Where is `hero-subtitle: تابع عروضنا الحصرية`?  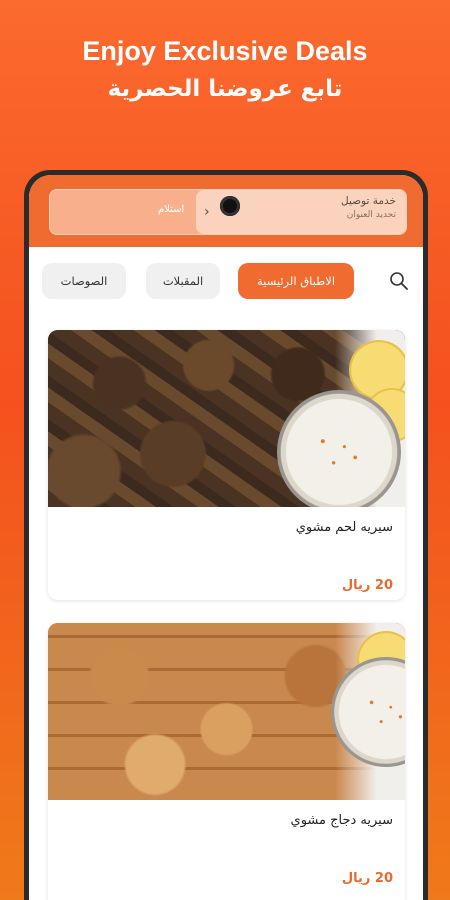 hero-subtitle: تابع عروضنا الحصرية is located at coordinates (225, 89).